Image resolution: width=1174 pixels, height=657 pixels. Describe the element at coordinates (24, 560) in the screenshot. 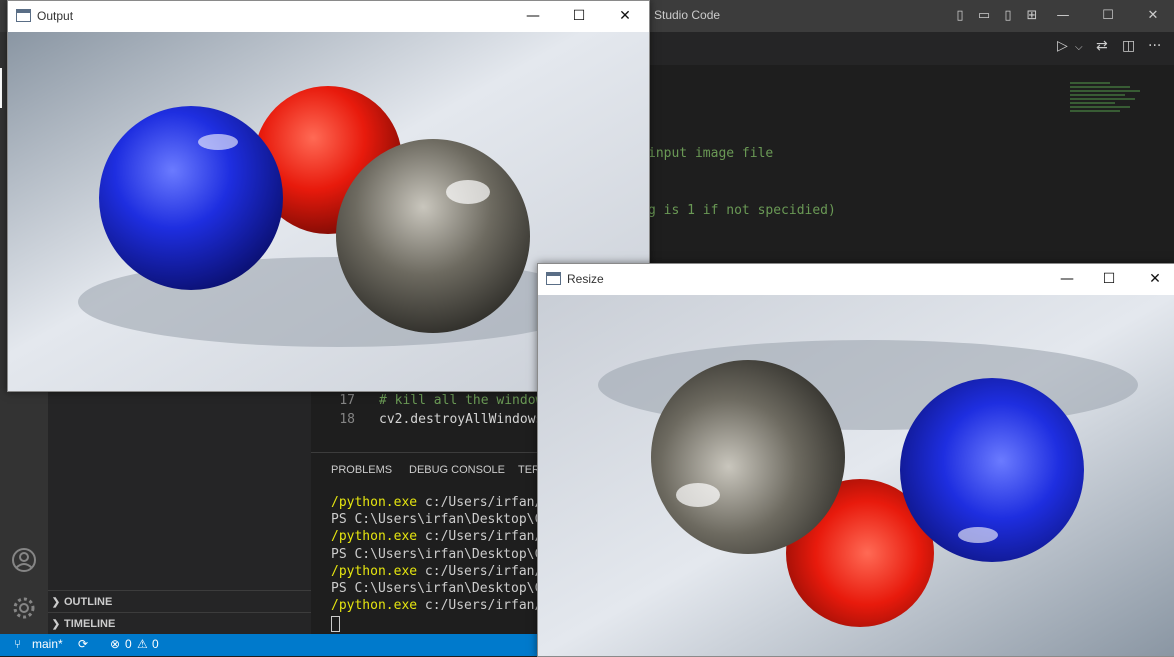

I see `account-icon` at that location.